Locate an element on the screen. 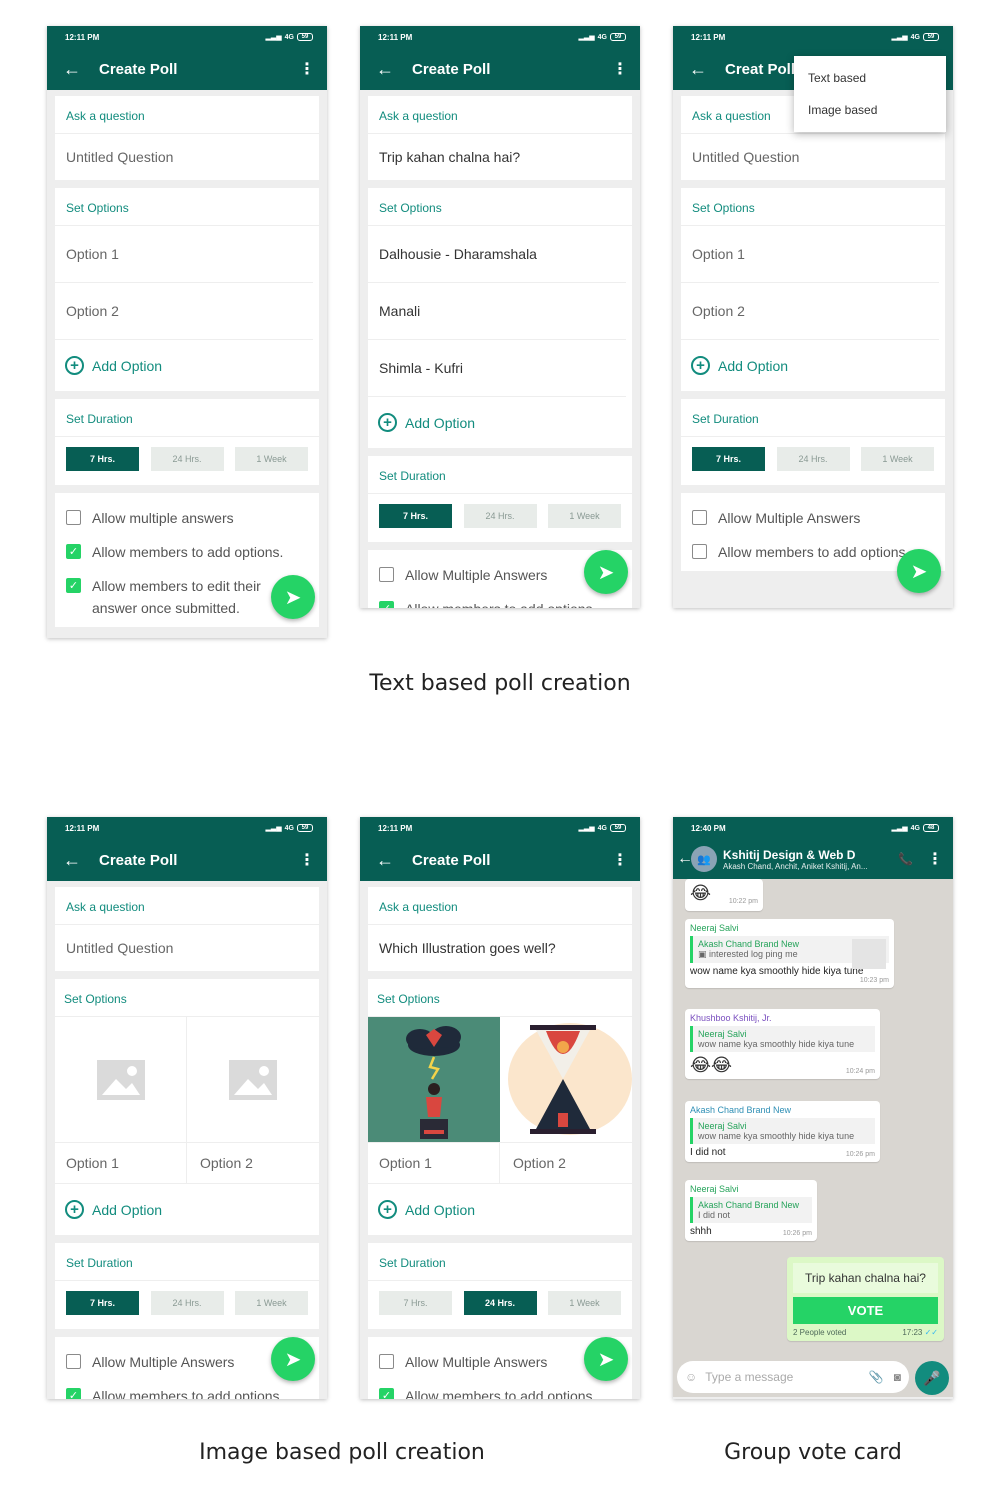 This screenshot has height=1505, width=1000. ask-question-label: Ask a question is located at coordinates (187, 115).